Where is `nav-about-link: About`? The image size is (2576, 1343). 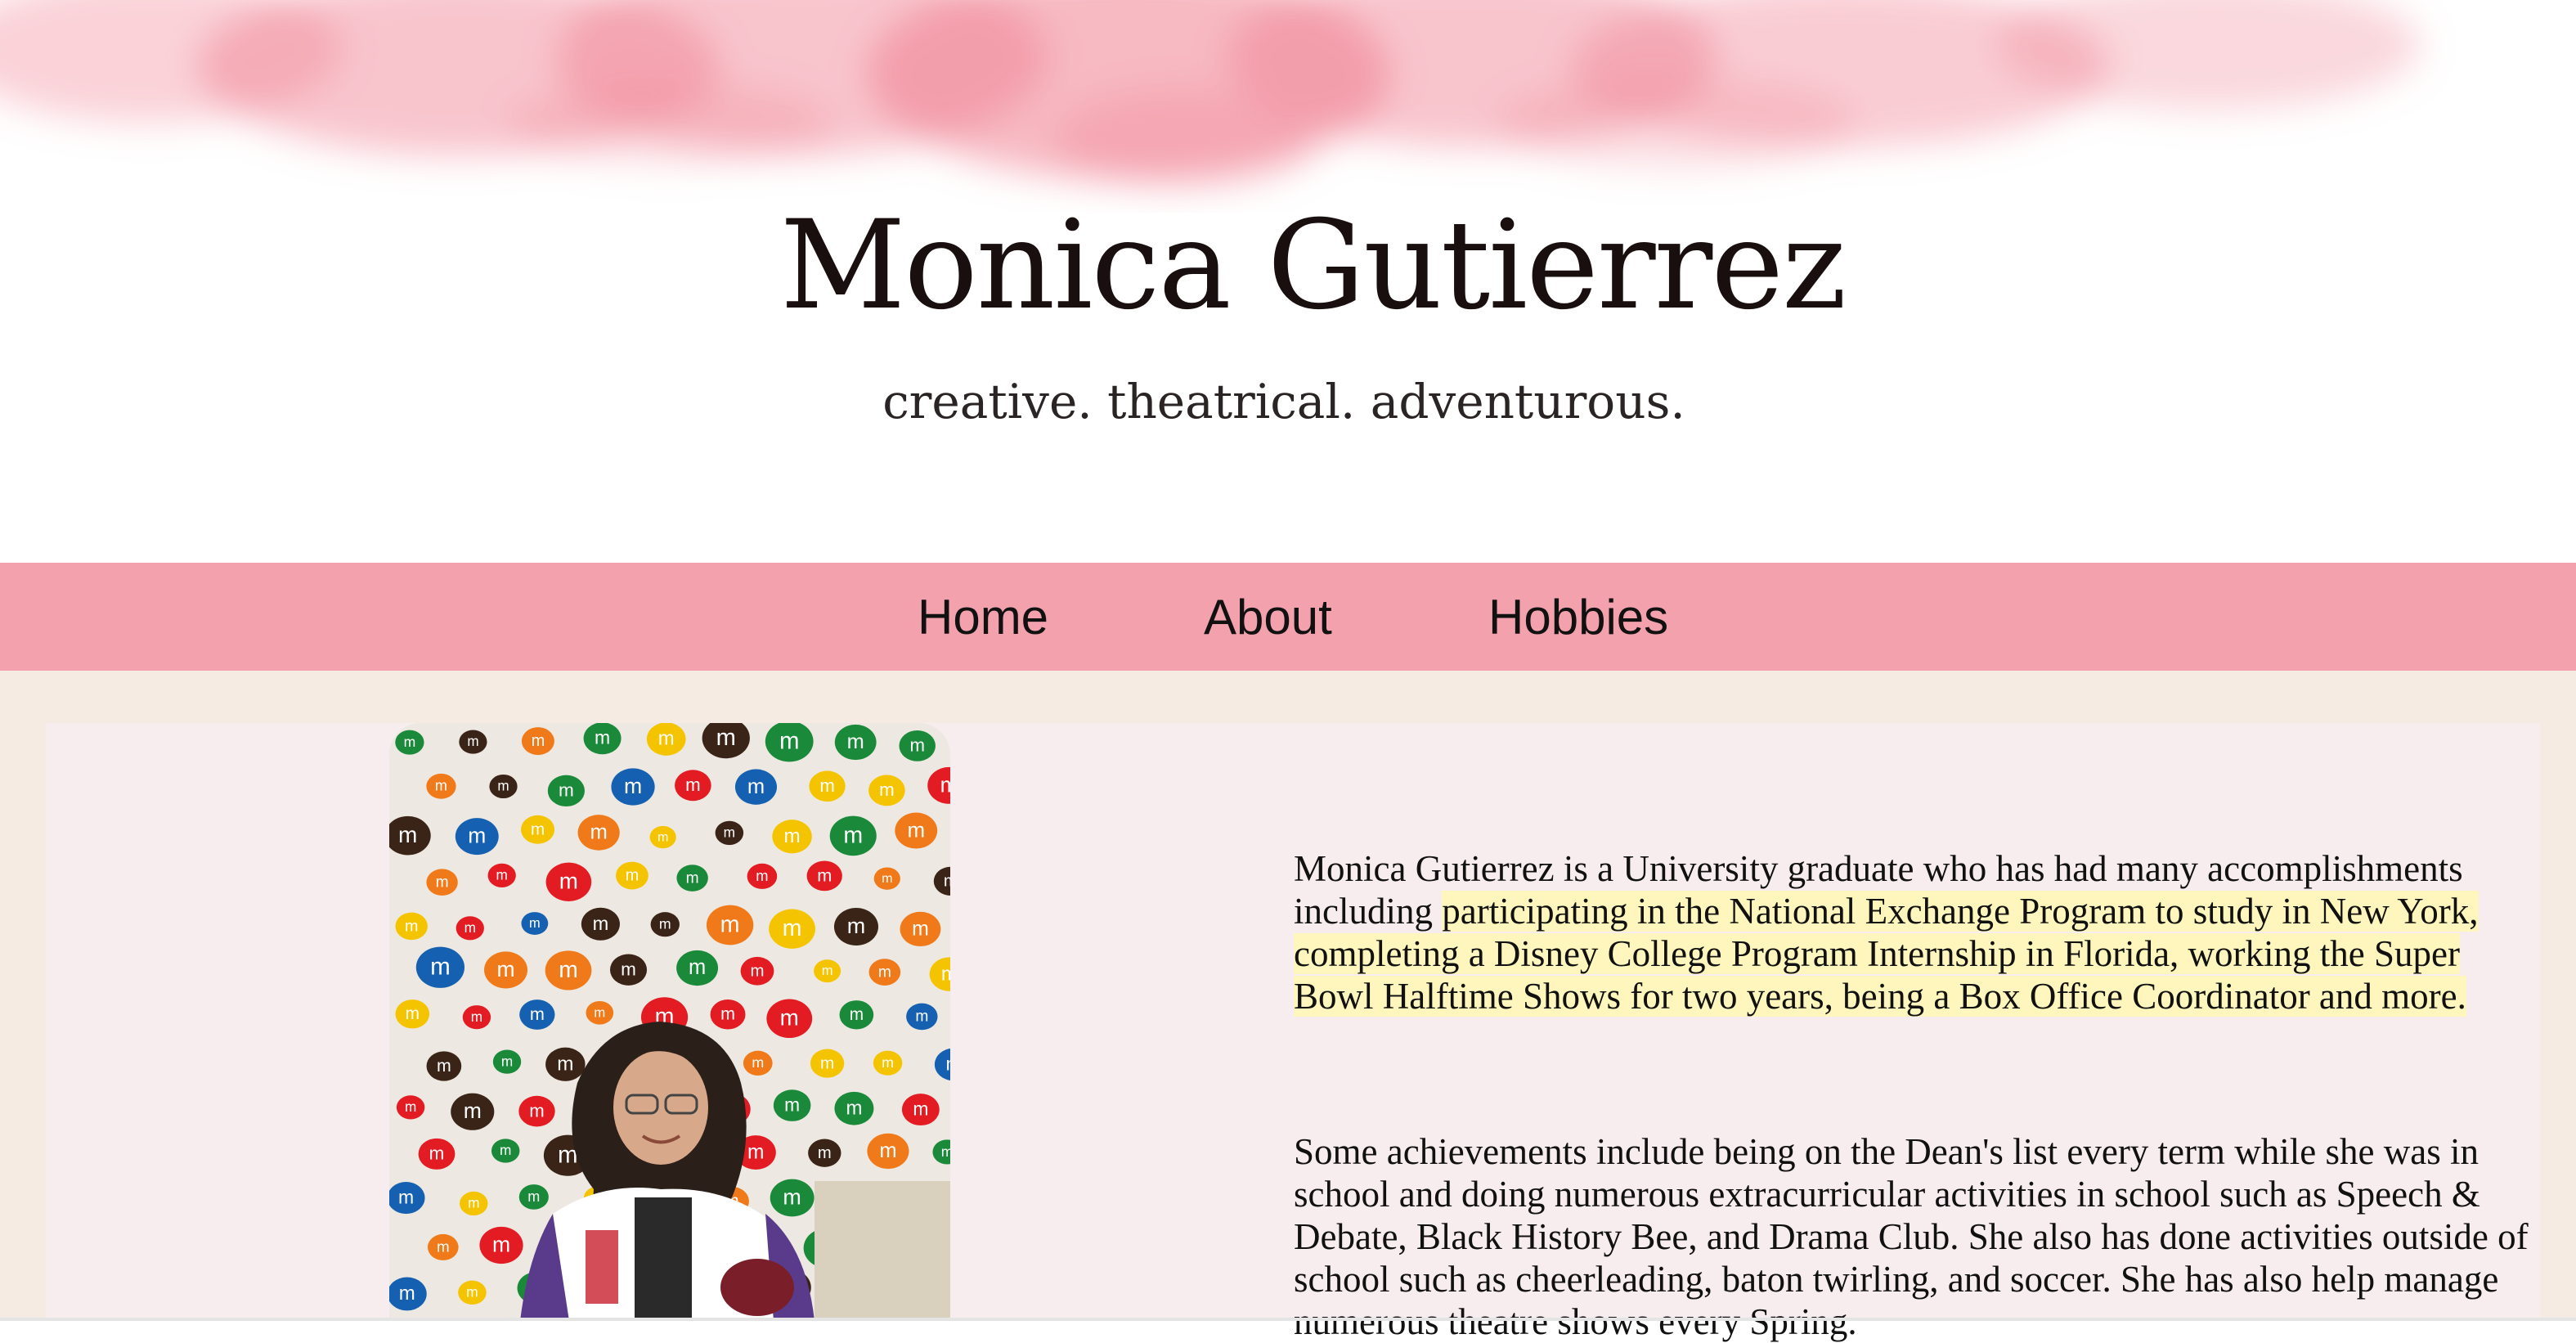
nav-about-link: About is located at coordinates (1268, 617).